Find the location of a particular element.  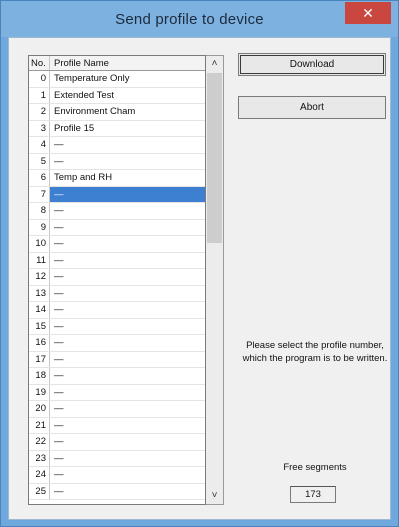

list-item: 6 Temp and RH is located at coordinates (117, 178).